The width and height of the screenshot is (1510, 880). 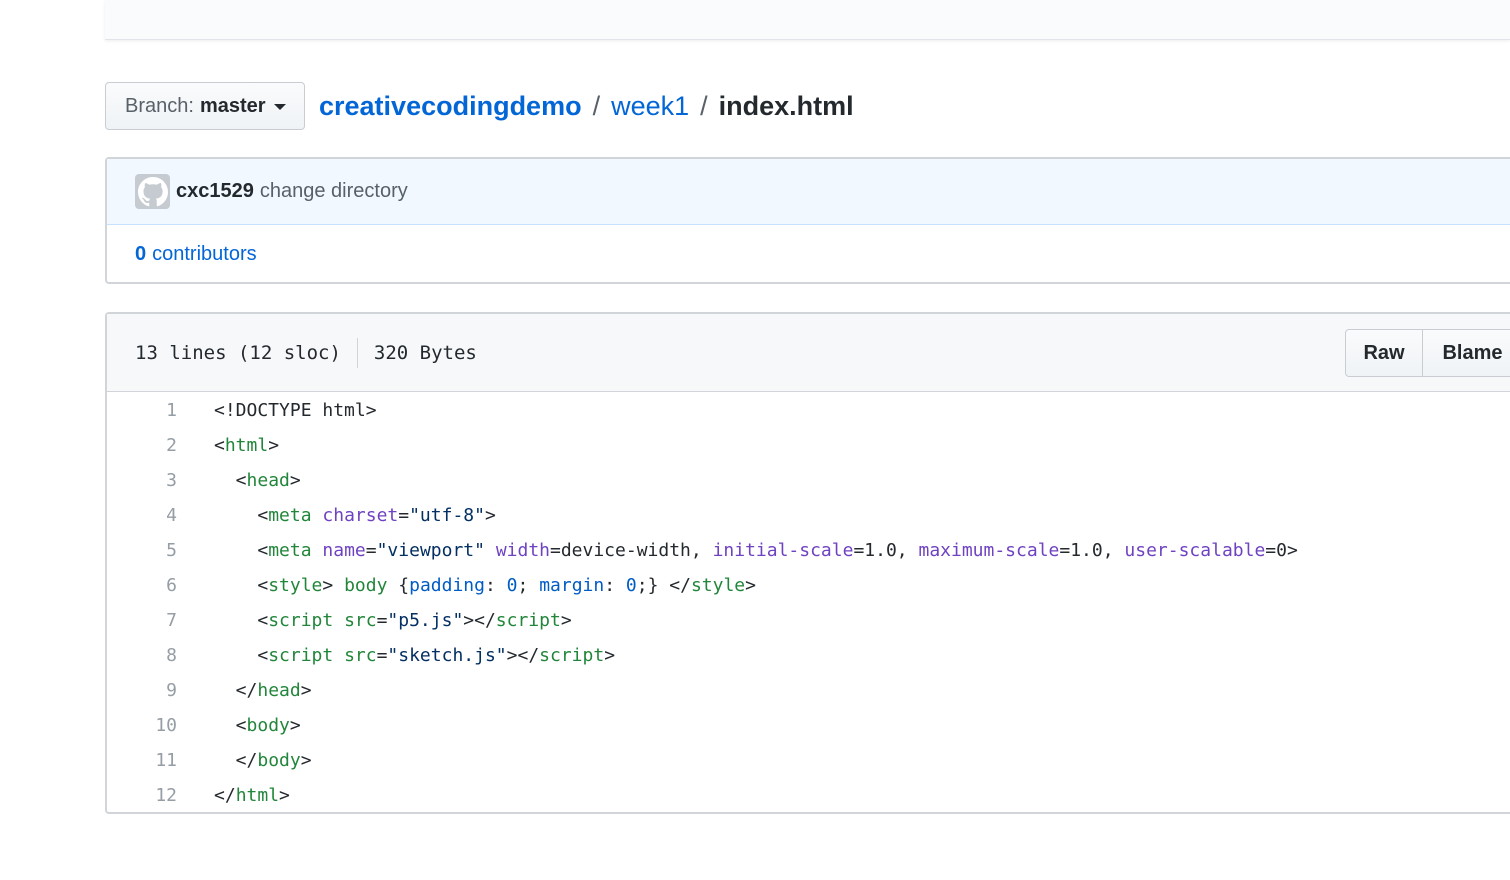 I want to click on line-number: 11, so click(x=142, y=760).